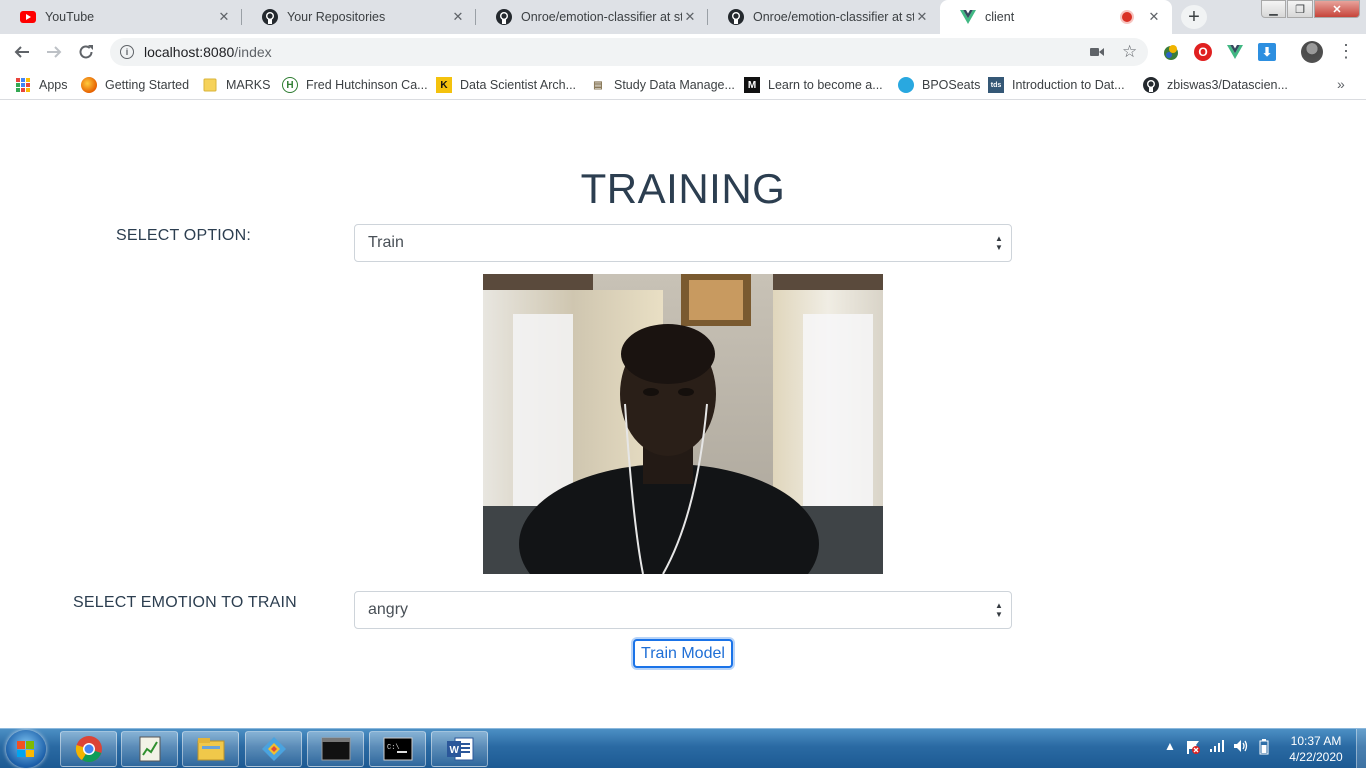 The image size is (1366, 769). I want to click on chrome-icon, so click(88, 749).